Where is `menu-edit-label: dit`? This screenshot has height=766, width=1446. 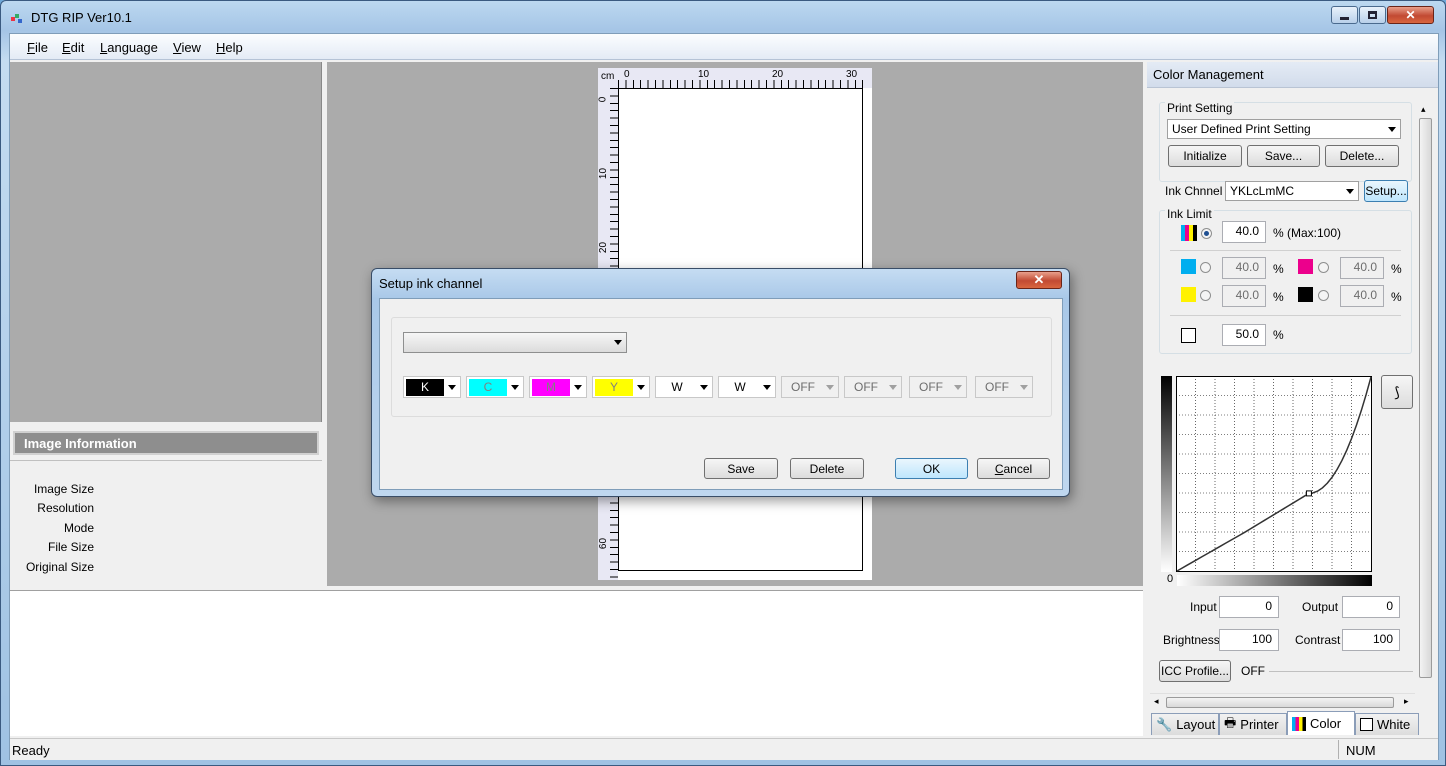 menu-edit-label: dit is located at coordinates (77, 47).